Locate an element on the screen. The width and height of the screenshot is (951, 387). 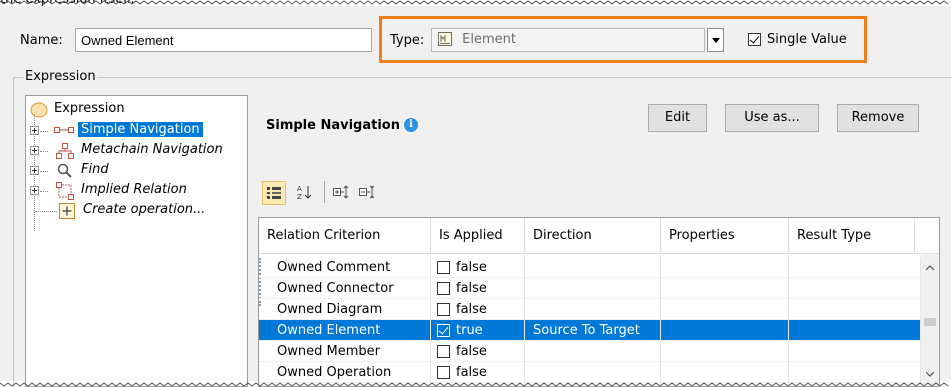
tree-item-label: Metachain Navigation is located at coordinates (152, 149).